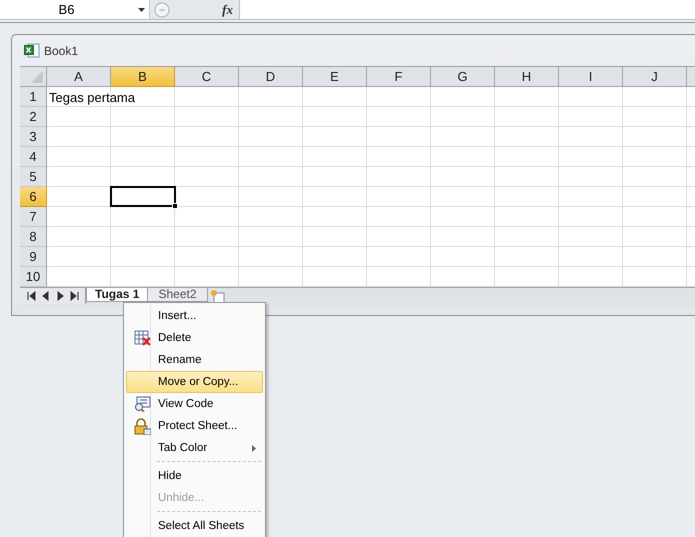  Describe the element at coordinates (194, 404) in the screenshot. I see `menu-item: View Code` at that location.